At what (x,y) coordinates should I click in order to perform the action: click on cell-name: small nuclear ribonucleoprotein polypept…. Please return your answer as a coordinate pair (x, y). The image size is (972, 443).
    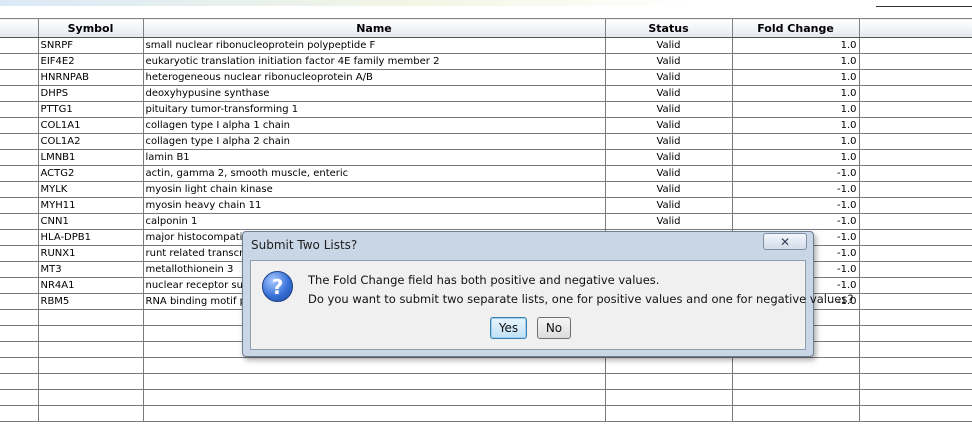
    Looking at the image, I should click on (374, 45).